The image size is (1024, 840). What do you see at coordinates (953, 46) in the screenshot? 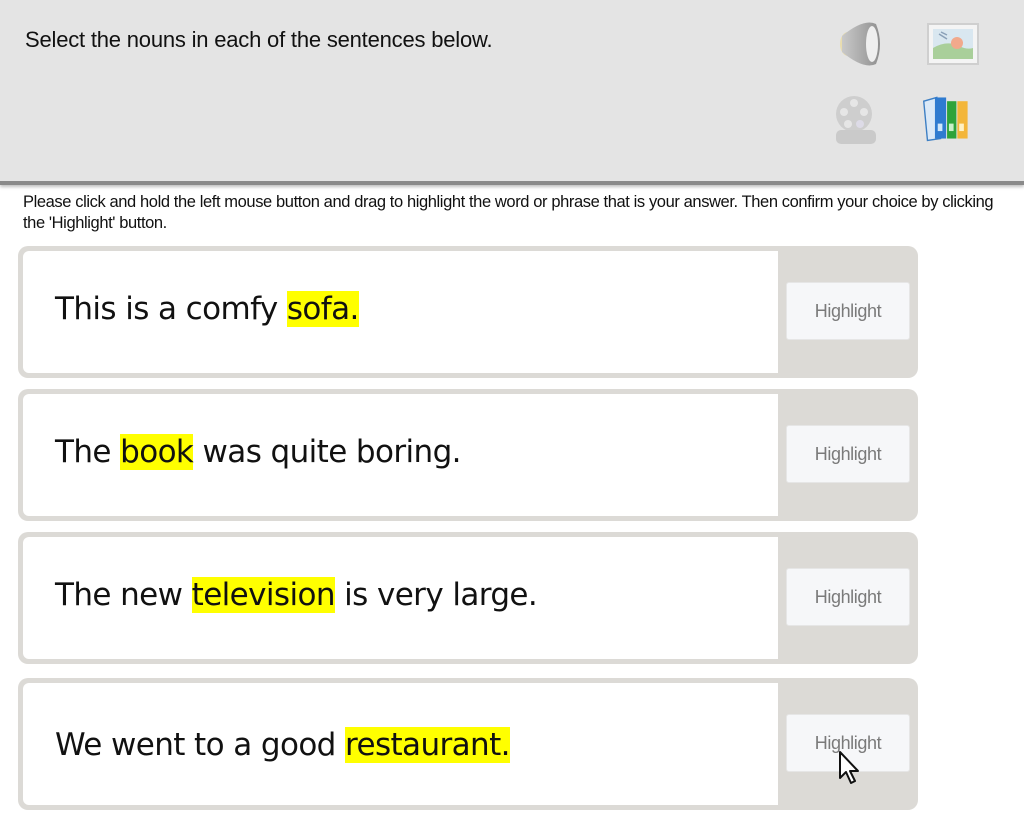
I see `image-icon` at bounding box center [953, 46].